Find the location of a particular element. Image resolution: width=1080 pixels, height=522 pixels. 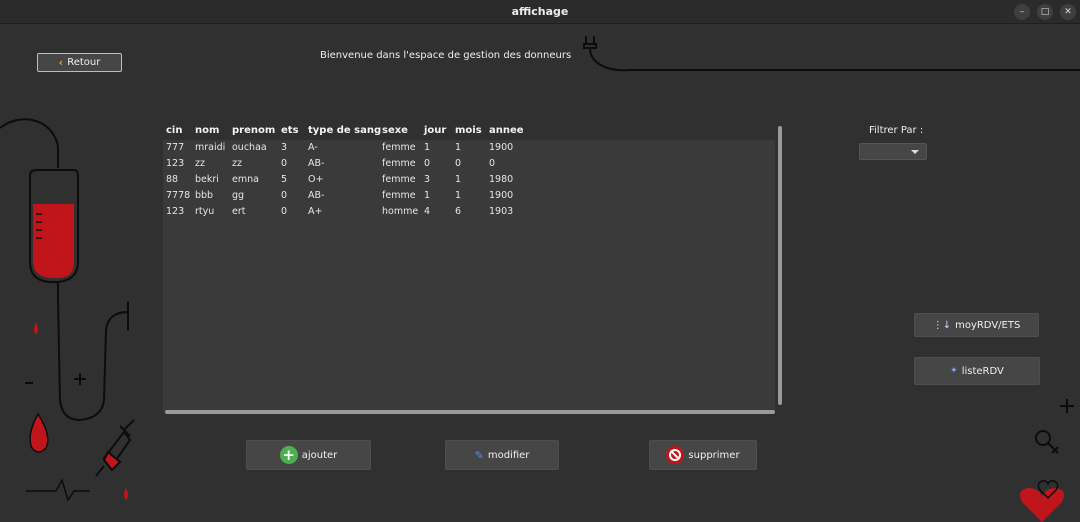

table-cell: 4 is located at coordinates (427, 211).